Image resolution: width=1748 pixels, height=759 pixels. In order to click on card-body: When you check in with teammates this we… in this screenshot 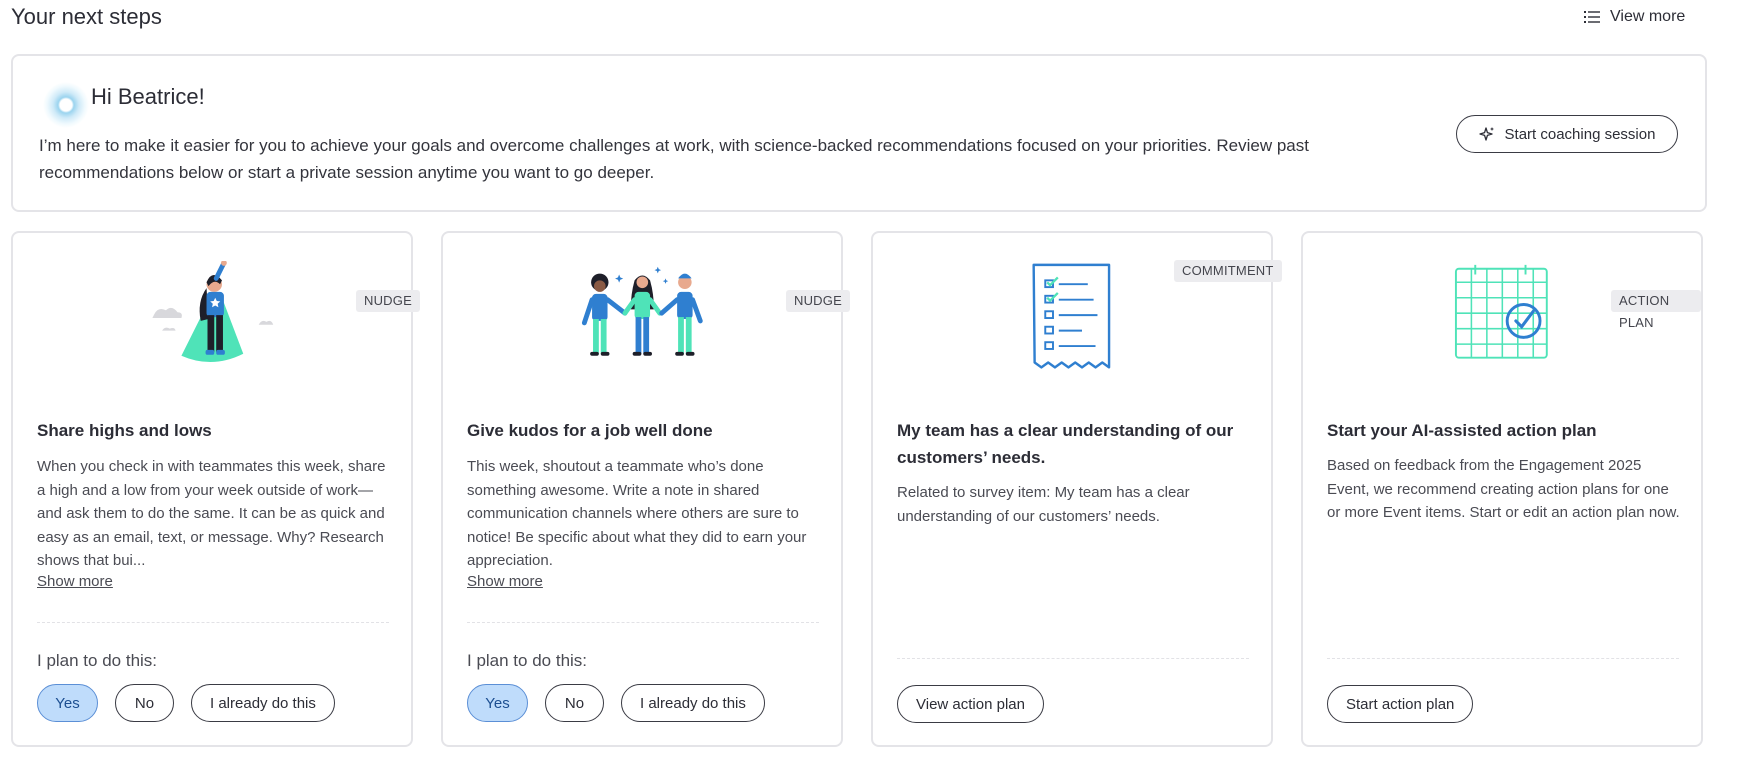, I will do `click(211, 513)`.